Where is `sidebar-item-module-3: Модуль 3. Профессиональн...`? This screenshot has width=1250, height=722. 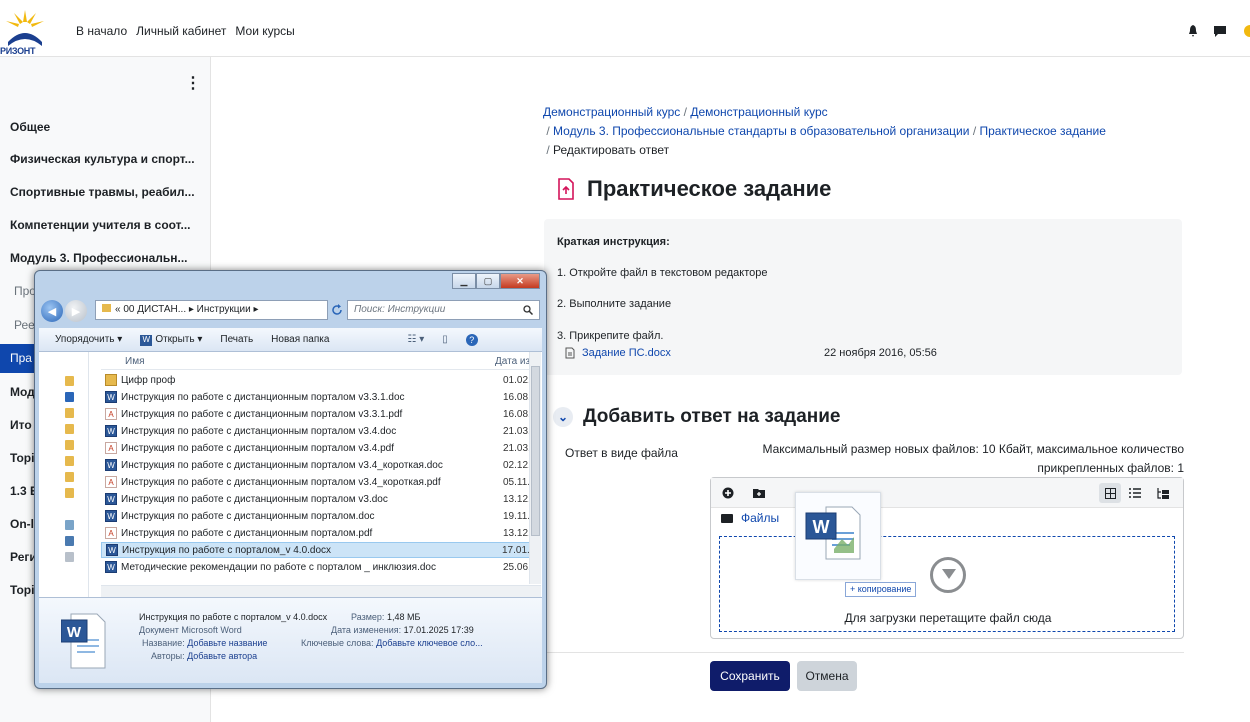
sidebar-item-module-3: Модуль 3. Профессиональн... is located at coordinates (99, 258).